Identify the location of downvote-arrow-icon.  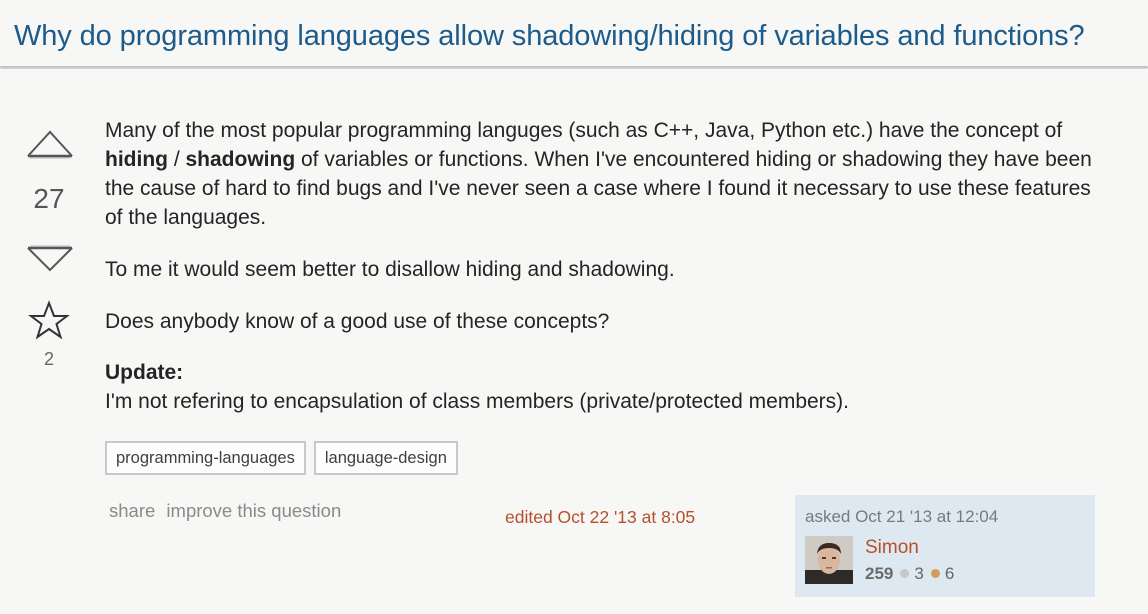
(50, 258).